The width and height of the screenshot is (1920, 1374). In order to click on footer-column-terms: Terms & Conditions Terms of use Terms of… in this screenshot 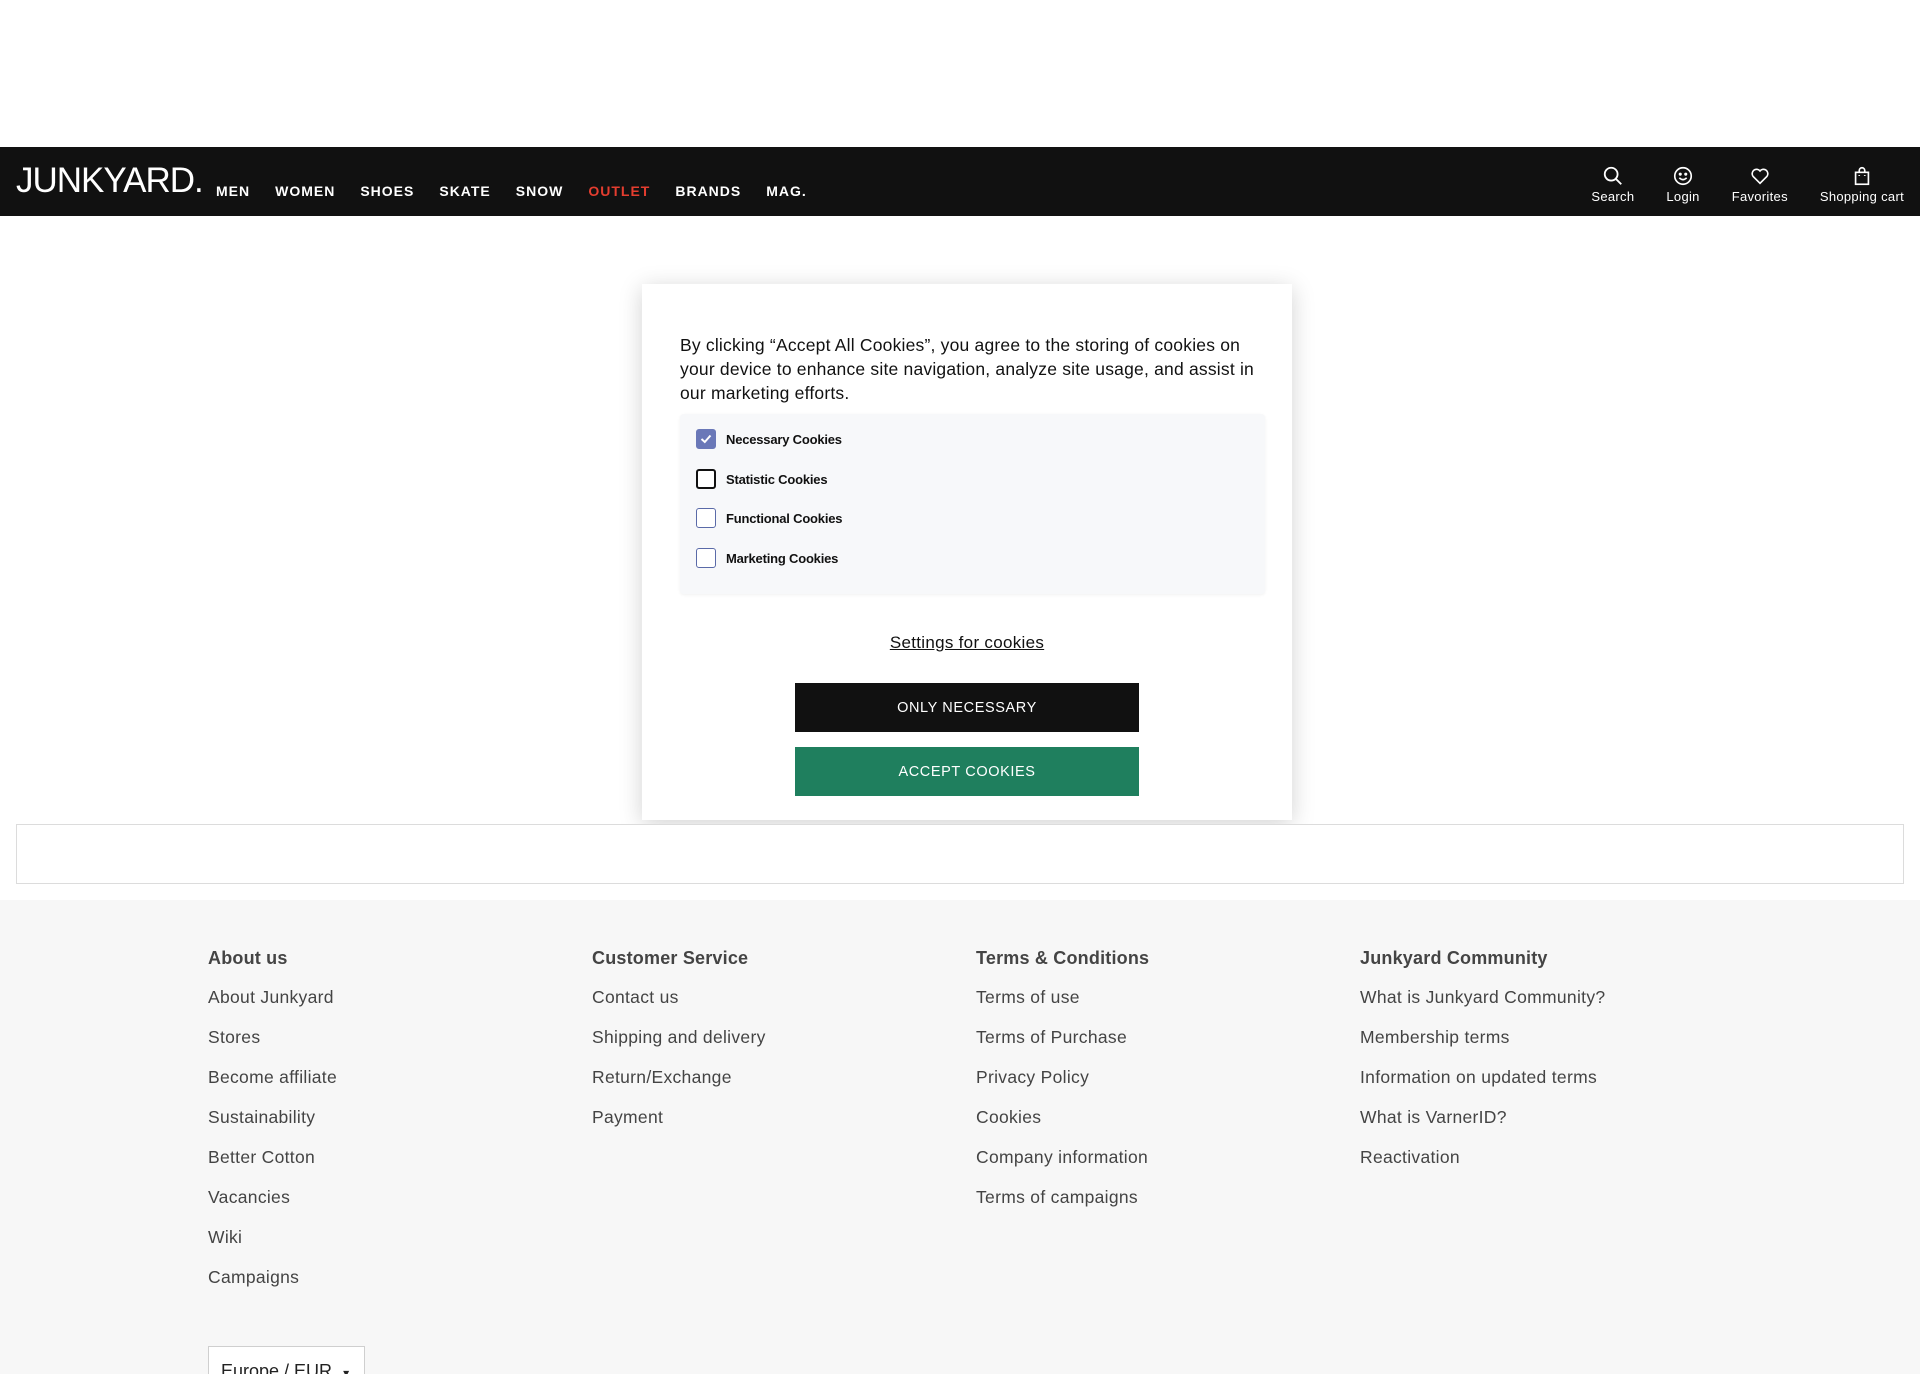, I will do `click(1062, 1082)`.